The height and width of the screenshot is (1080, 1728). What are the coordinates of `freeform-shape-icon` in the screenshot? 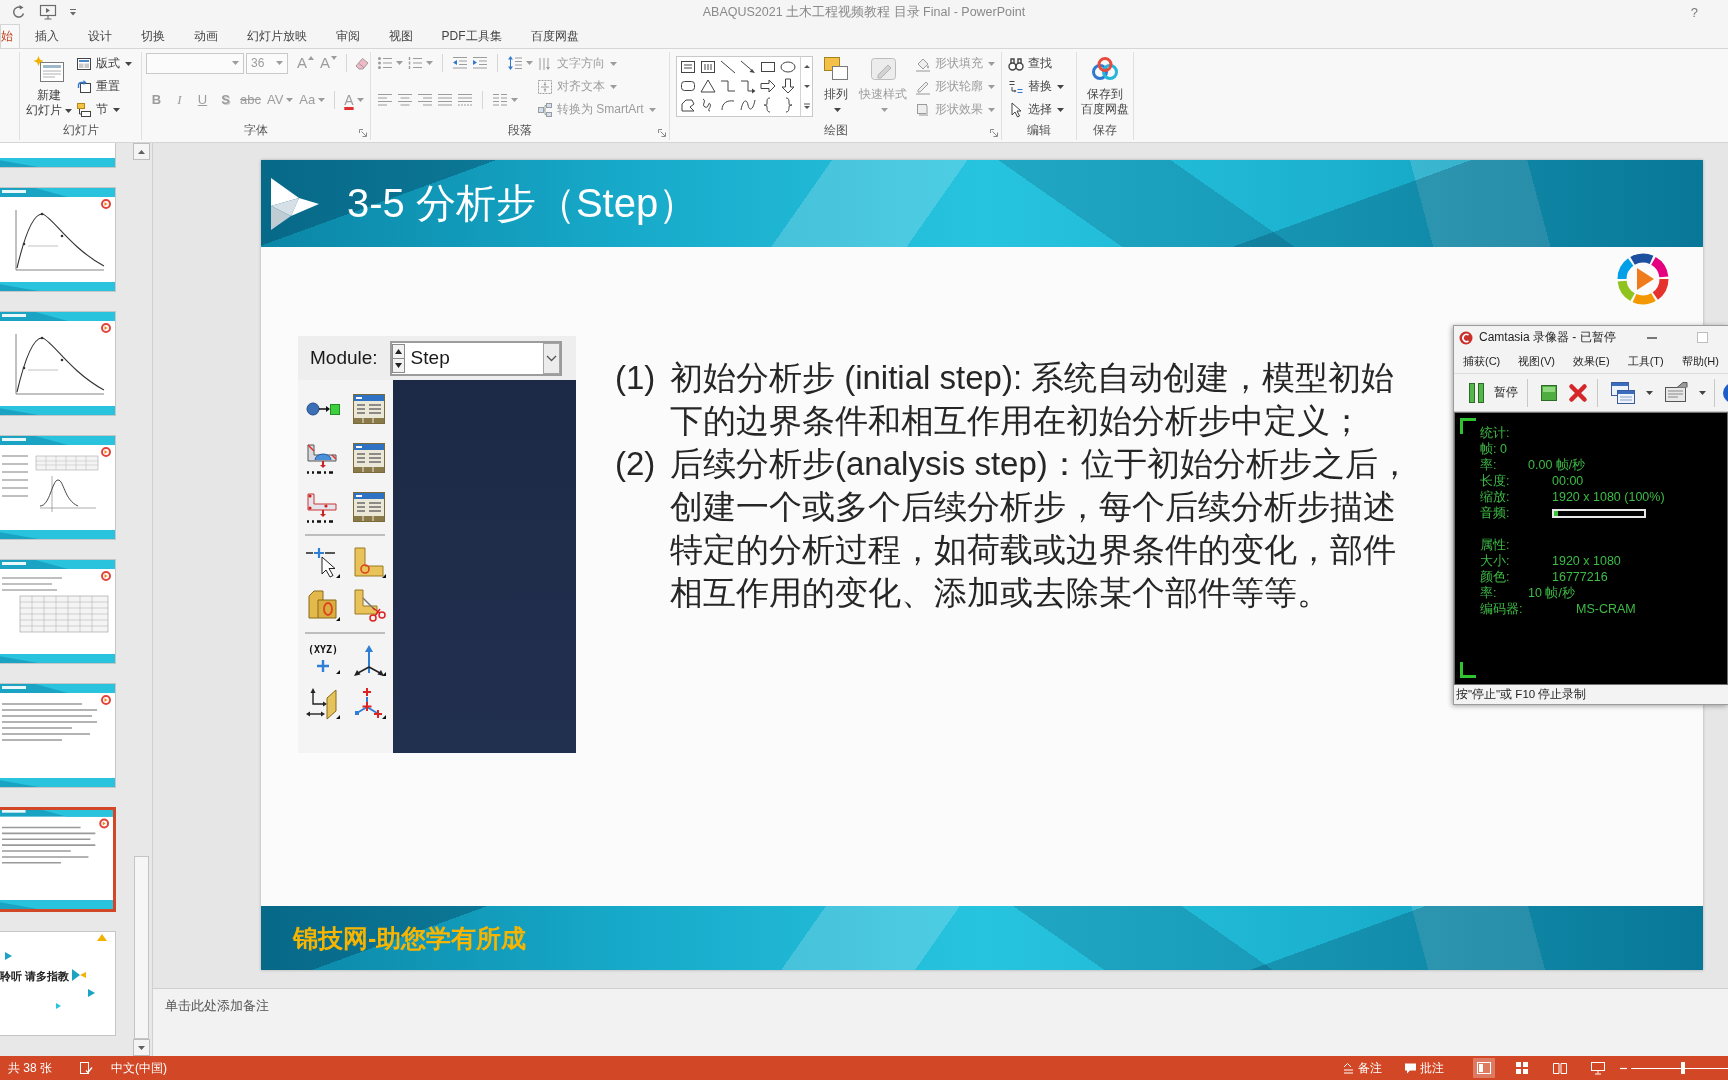 It's located at (688, 105).